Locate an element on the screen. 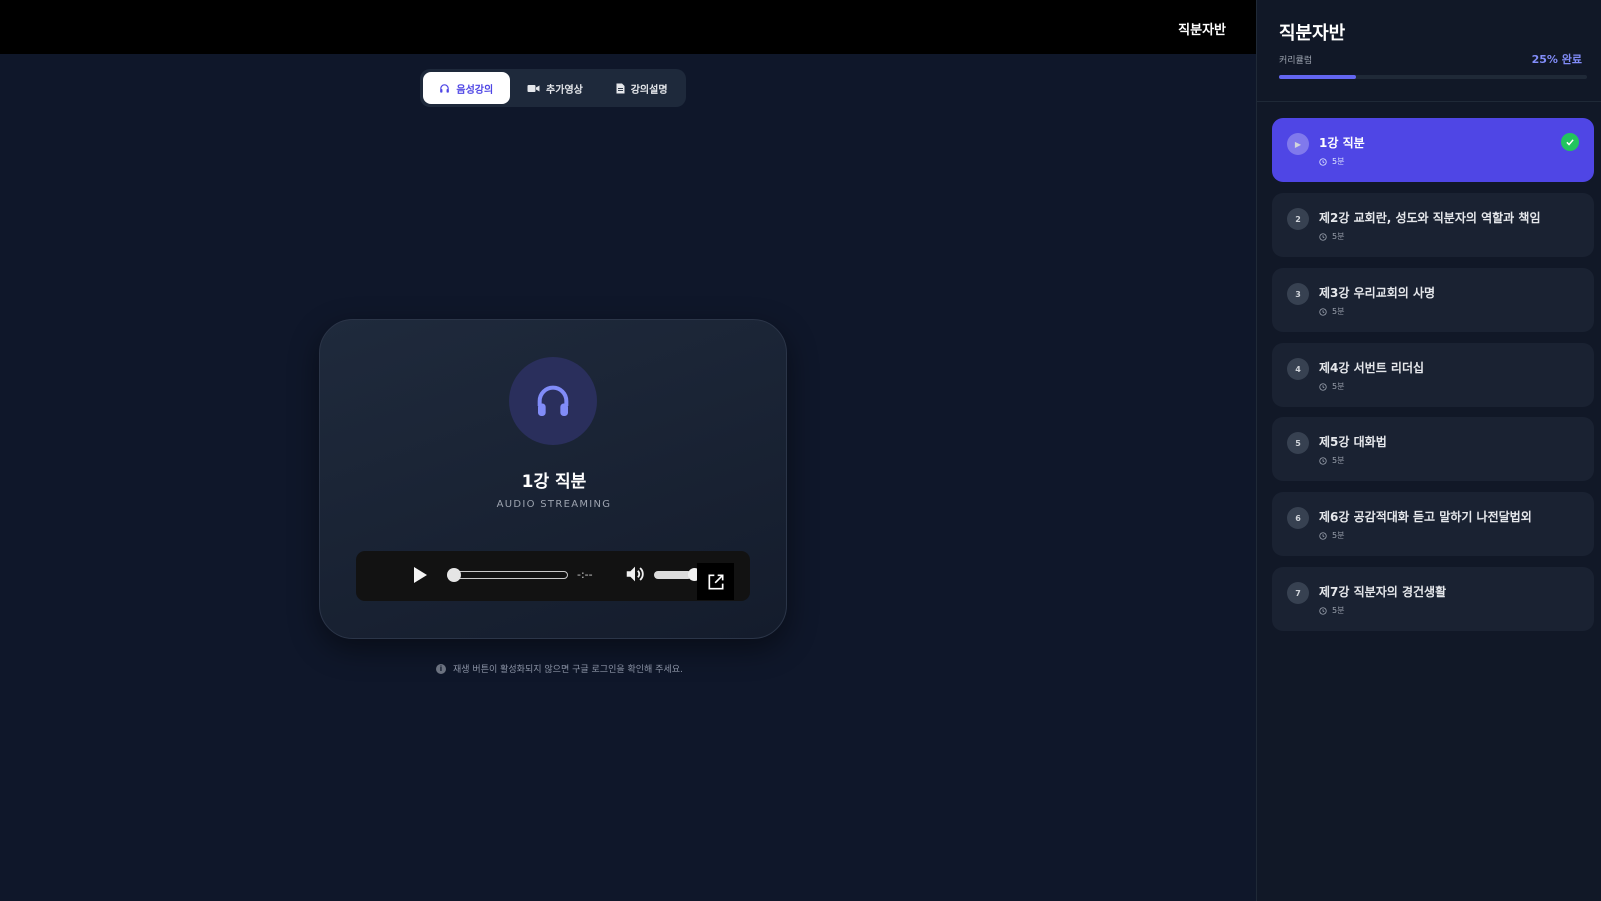 The width and height of the screenshot is (1601, 901). info-icon: i is located at coordinates (441, 668).